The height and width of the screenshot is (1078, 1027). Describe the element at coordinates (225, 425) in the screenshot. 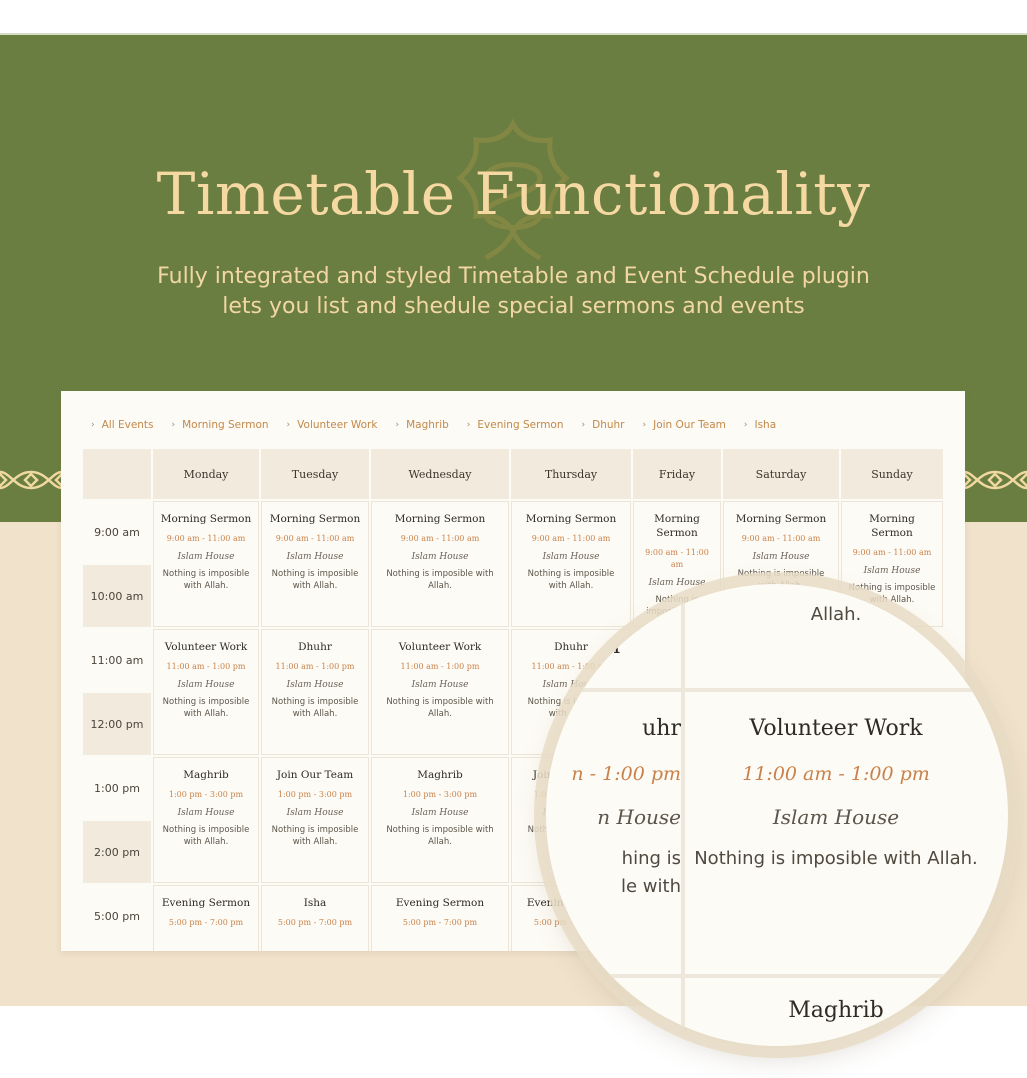

I see `filter-label: Morning Sermon` at that location.